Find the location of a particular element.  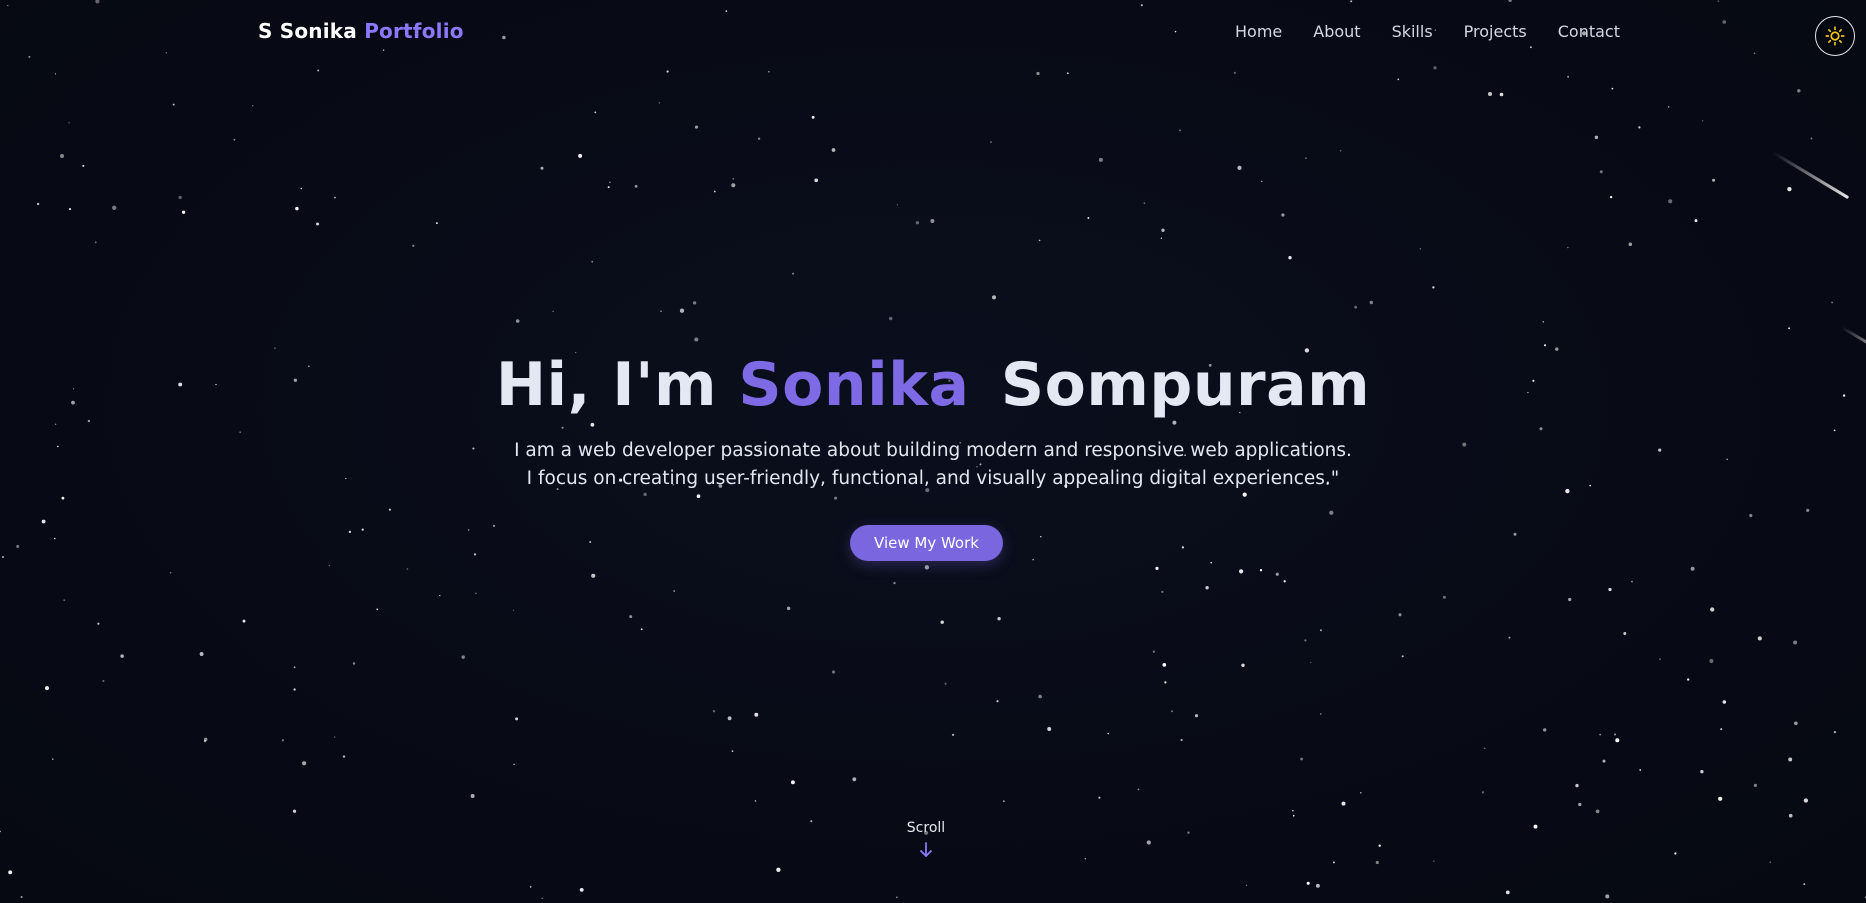

scroll-indicator: Scroll is located at coordinates (926, 839).